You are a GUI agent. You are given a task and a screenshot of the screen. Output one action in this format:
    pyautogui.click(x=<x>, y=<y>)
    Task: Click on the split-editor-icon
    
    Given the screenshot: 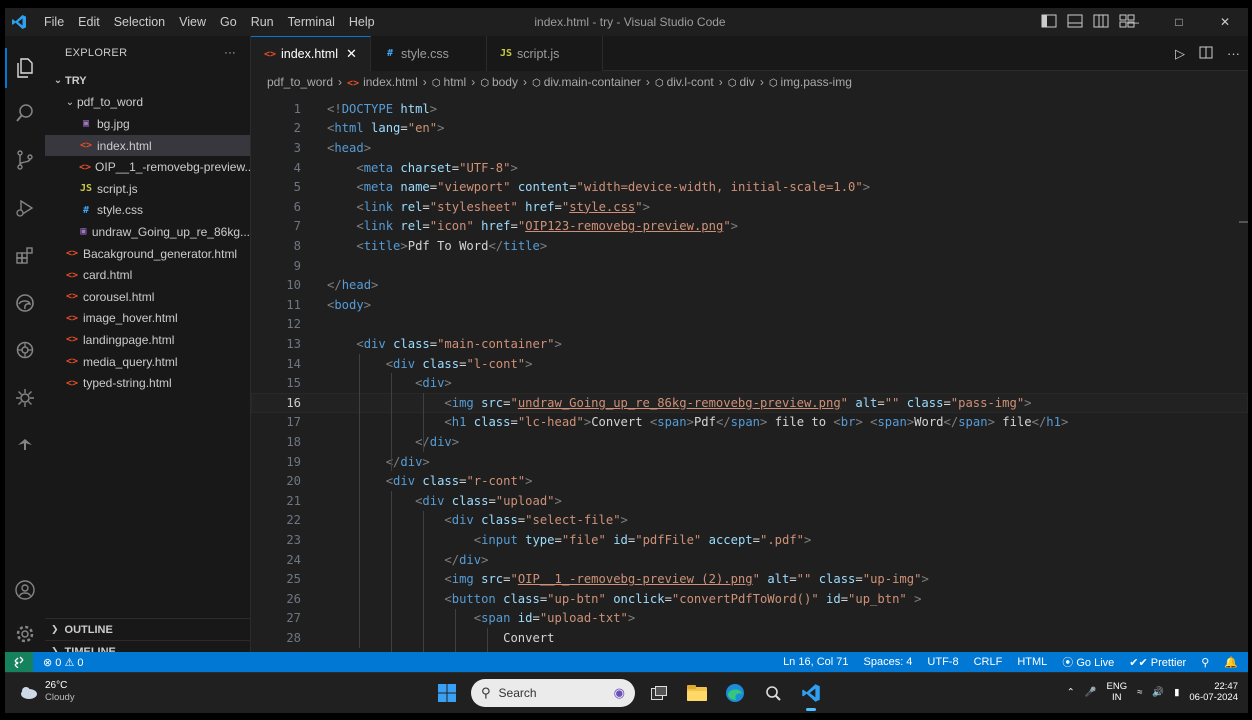 What is the action you would take?
    pyautogui.click(x=1206, y=54)
    